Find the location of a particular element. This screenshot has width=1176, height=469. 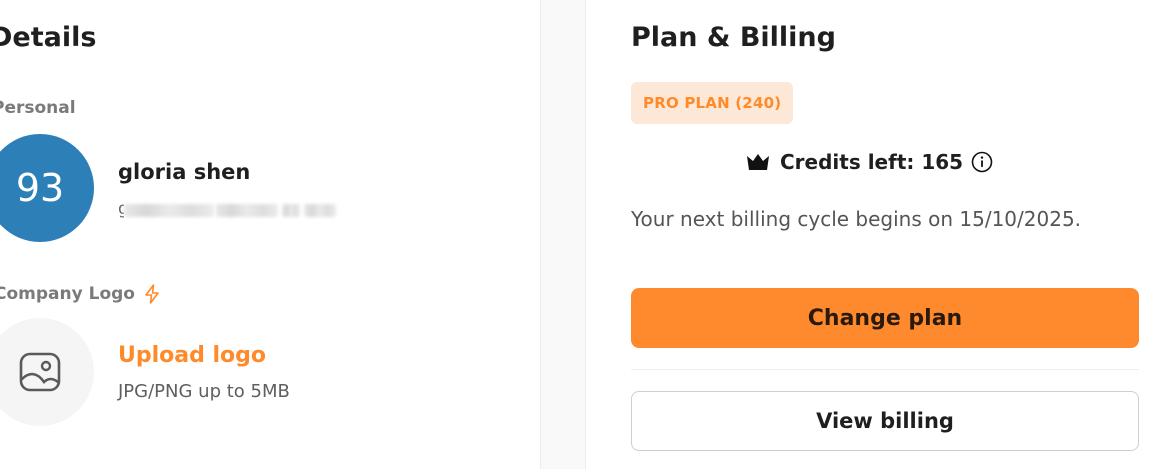

avatar: 93 is located at coordinates (47, 188).